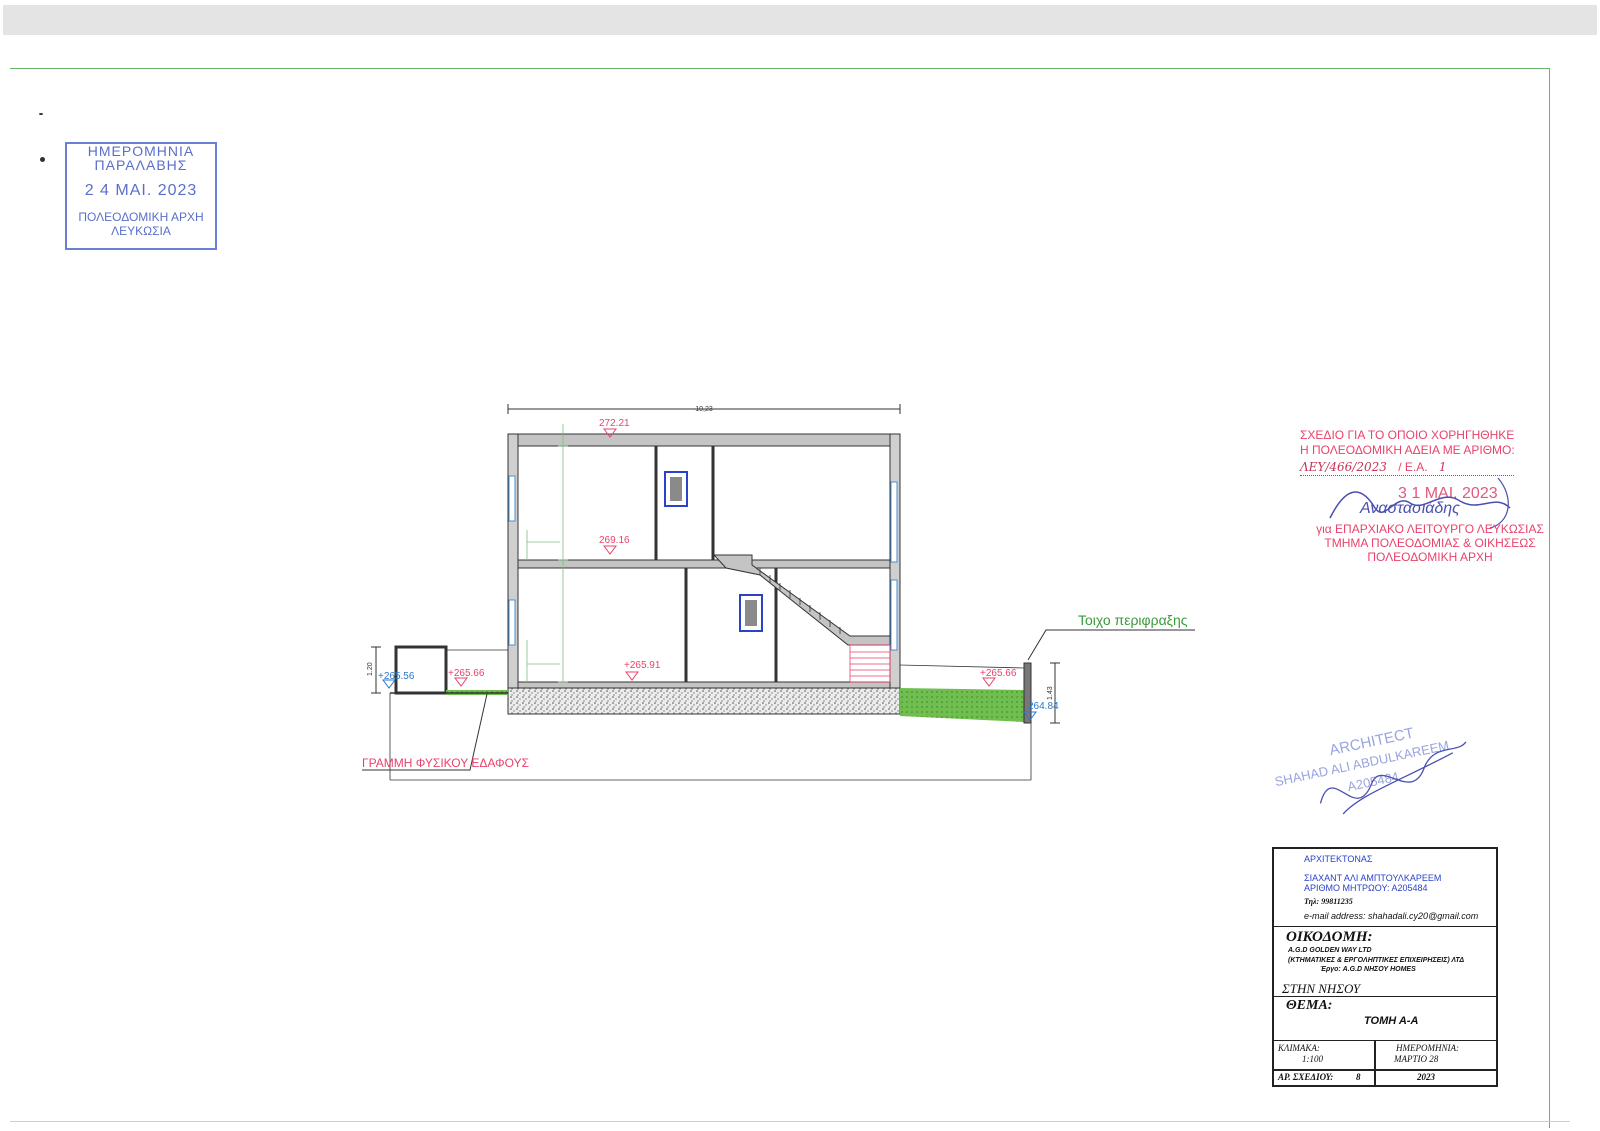 The width and height of the screenshot is (1600, 1131). What do you see at coordinates (1409, 508) in the screenshot?
I see `signature-name: Αναστασιάδης` at bounding box center [1409, 508].